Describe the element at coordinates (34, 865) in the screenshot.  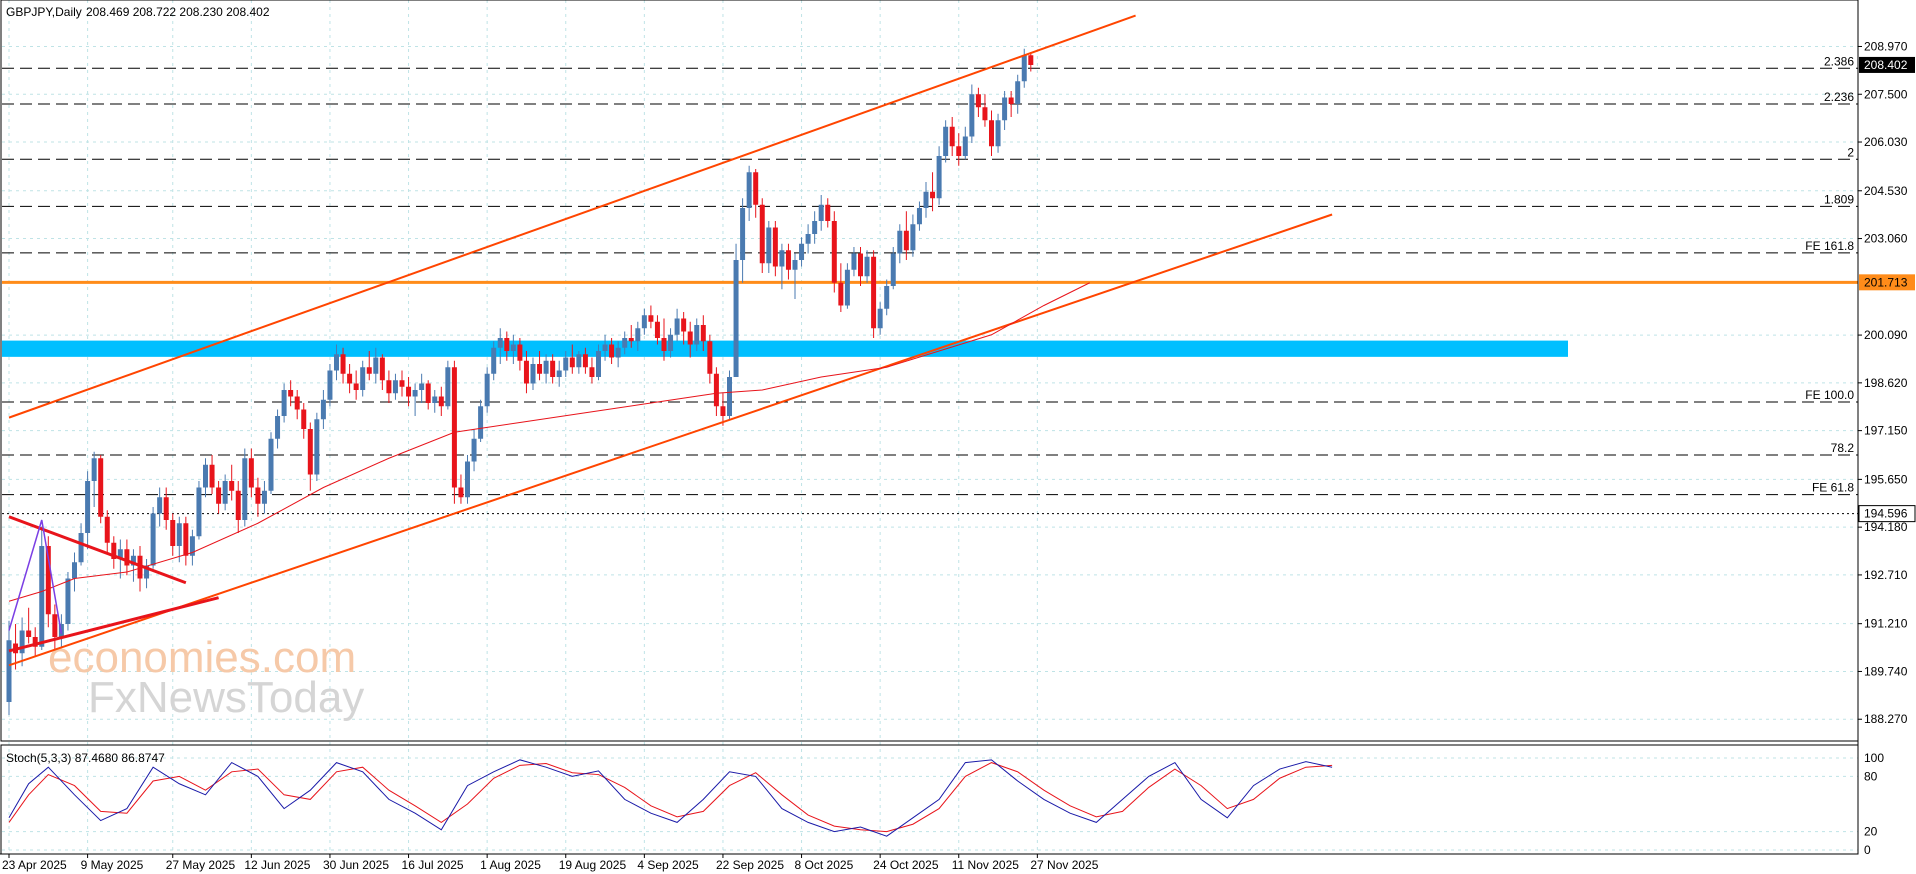
I see `x-tick-label: 23 Apr 2025` at that location.